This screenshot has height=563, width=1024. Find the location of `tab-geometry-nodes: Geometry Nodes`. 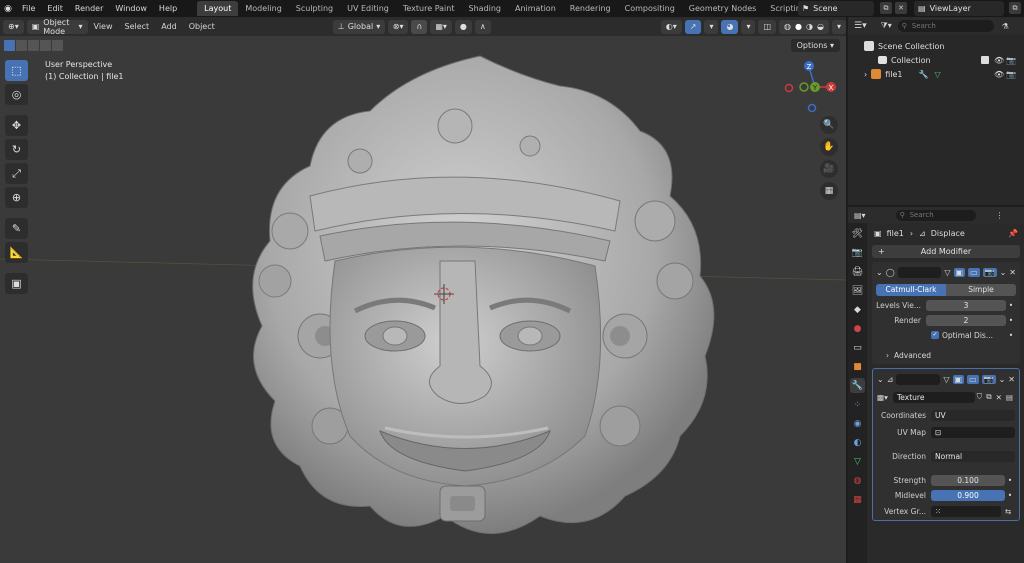

tab-geometry-nodes: Geometry Nodes is located at coordinates (722, 8).